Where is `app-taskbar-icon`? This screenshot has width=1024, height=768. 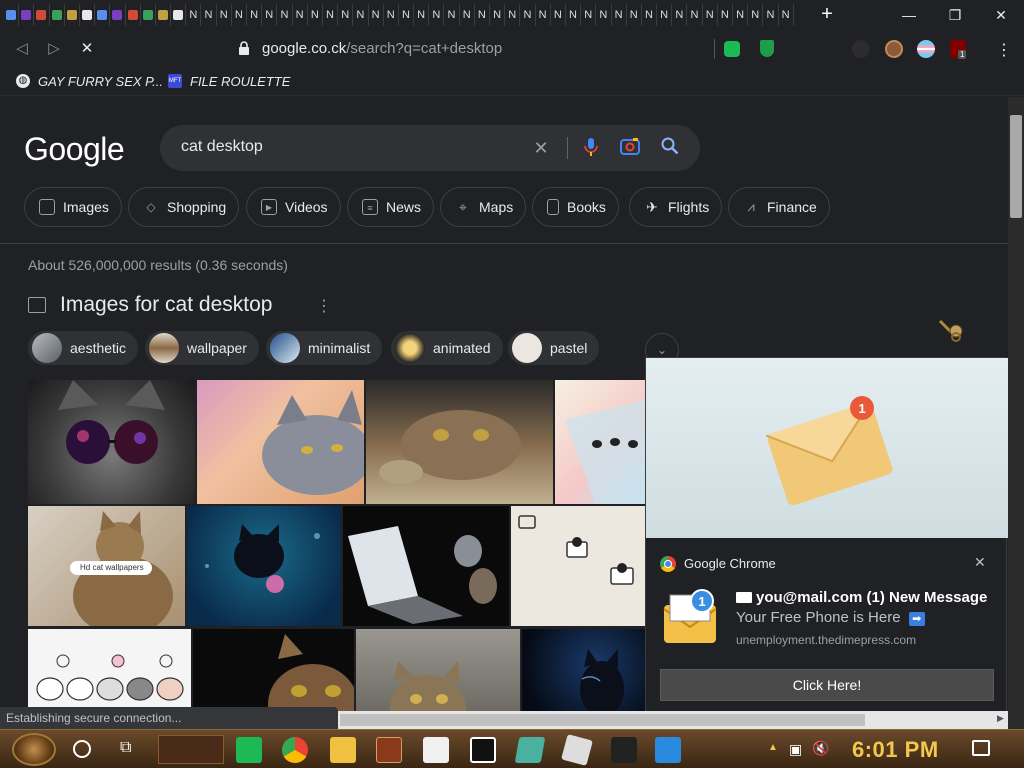 app-taskbar-icon is located at coordinates (436, 750).